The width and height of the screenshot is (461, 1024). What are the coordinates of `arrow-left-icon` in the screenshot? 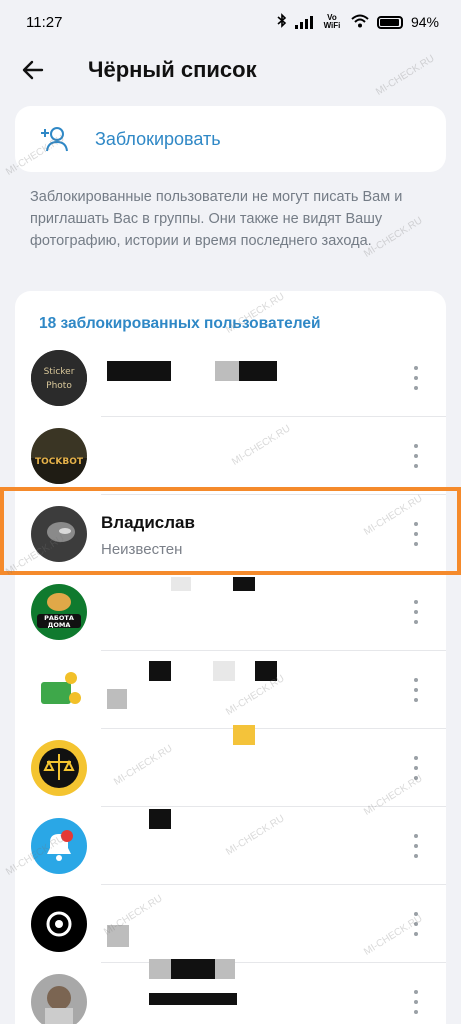 It's located at (33, 70).